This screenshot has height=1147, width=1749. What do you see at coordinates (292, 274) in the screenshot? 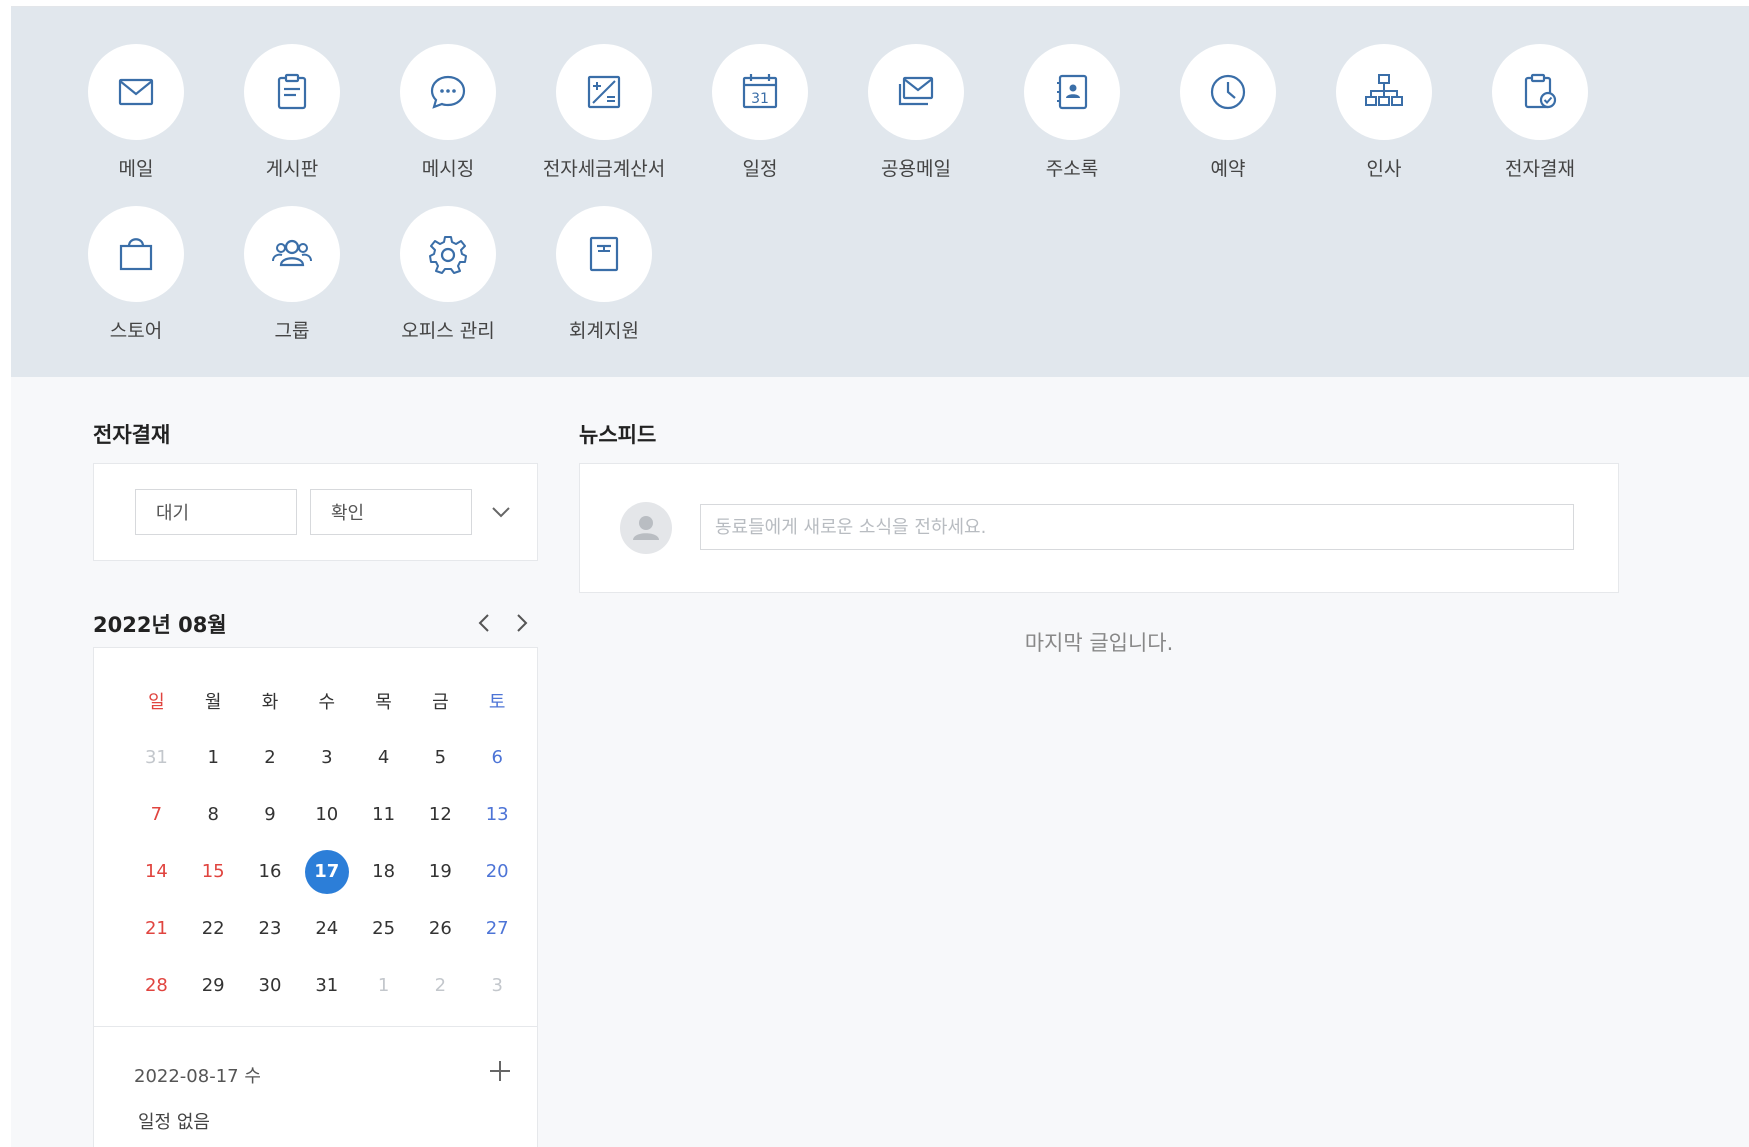
I see `app-group: 그룹` at bounding box center [292, 274].